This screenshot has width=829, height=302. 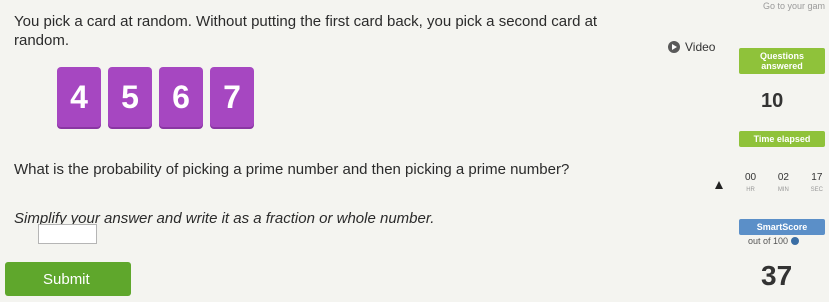 What do you see at coordinates (794, 6) in the screenshot?
I see `top-link: Go to your gam` at bounding box center [794, 6].